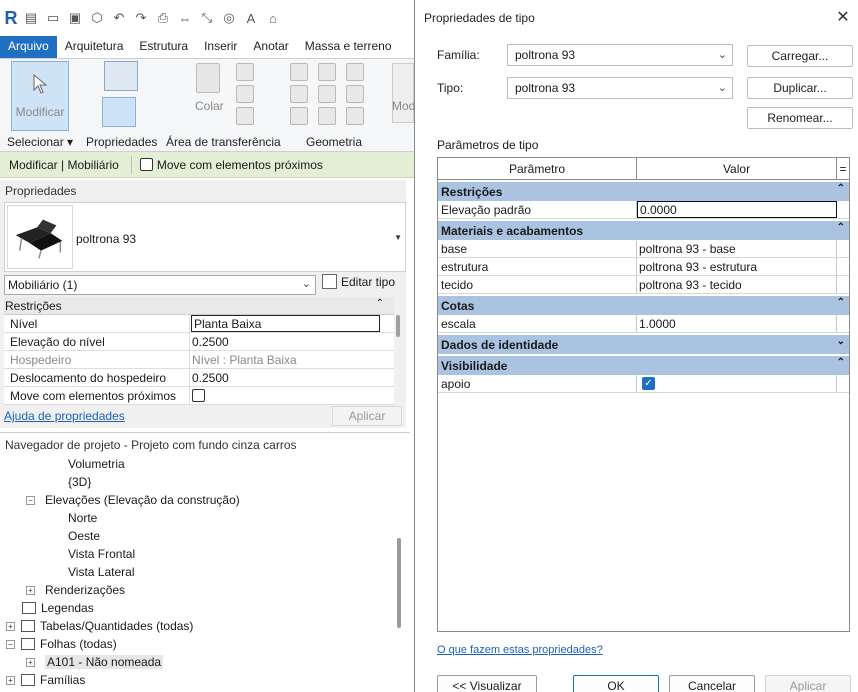 The height and width of the screenshot is (692, 858). I want to click on type-dropdown: poltrona 93 ⌄, so click(620, 88).